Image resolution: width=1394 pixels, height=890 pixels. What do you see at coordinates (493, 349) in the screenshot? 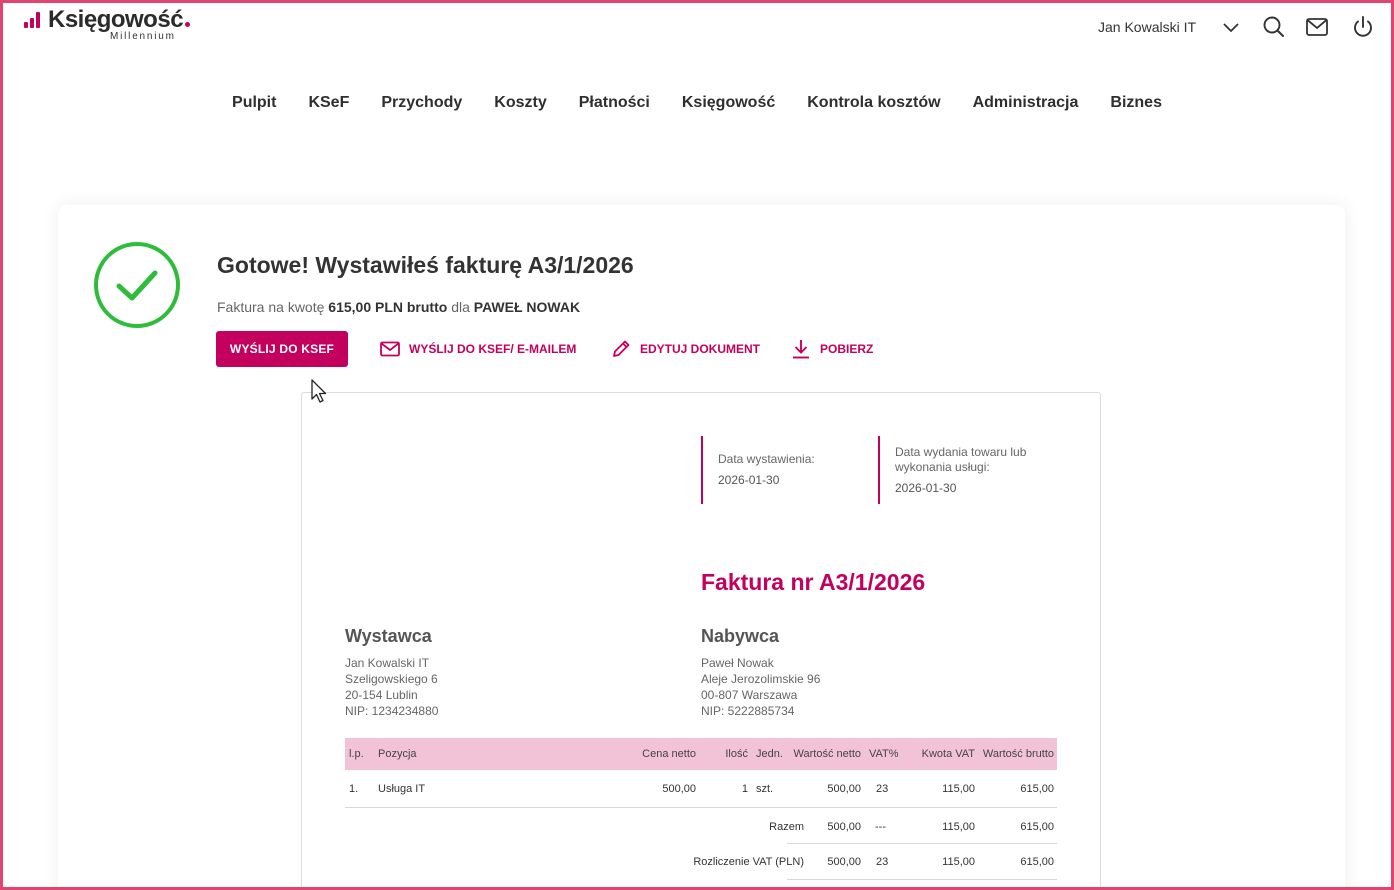
I see `send-ksef-email-label: WYŚLIJ DO KSEF/ E-MAILEM` at bounding box center [493, 349].